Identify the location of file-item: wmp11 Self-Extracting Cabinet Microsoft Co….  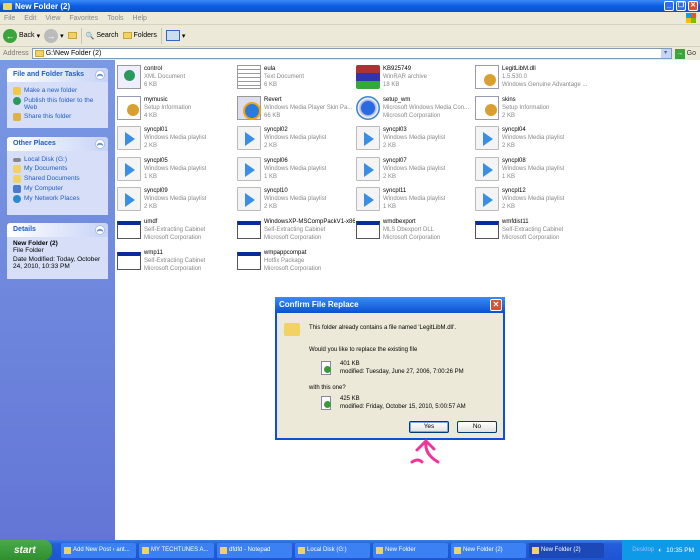
(176, 261).